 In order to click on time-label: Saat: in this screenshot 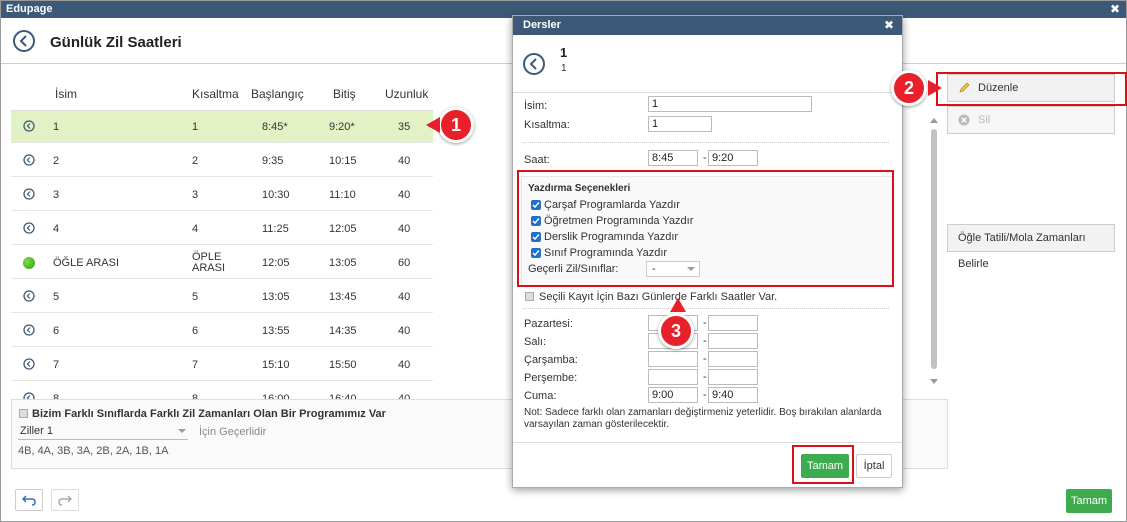, I will do `click(537, 160)`.